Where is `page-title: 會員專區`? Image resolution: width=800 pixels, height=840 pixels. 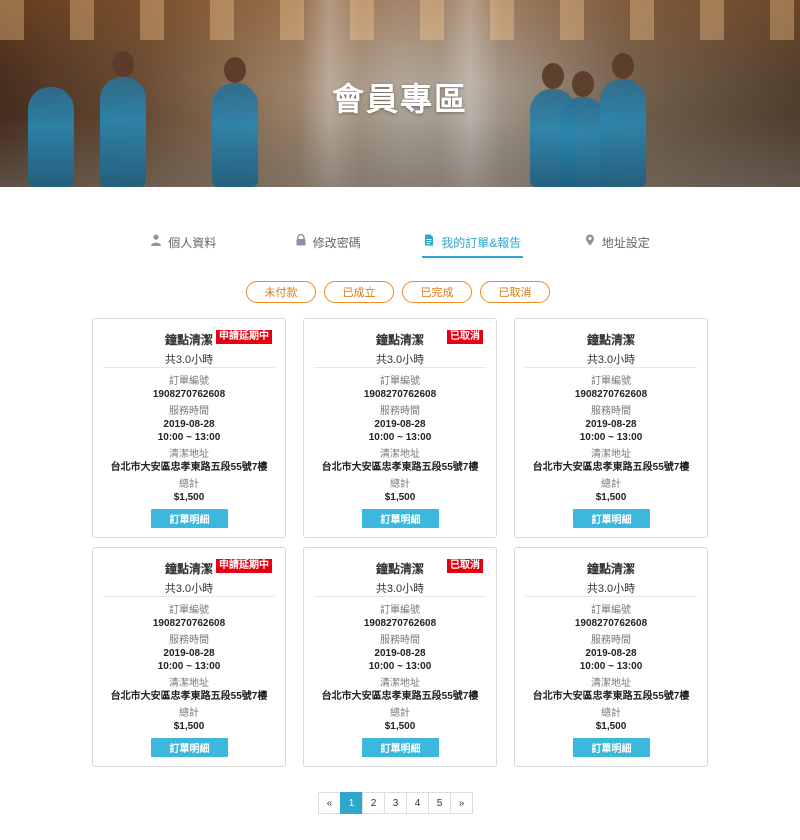
page-title: 會員專區 is located at coordinates (399, 99).